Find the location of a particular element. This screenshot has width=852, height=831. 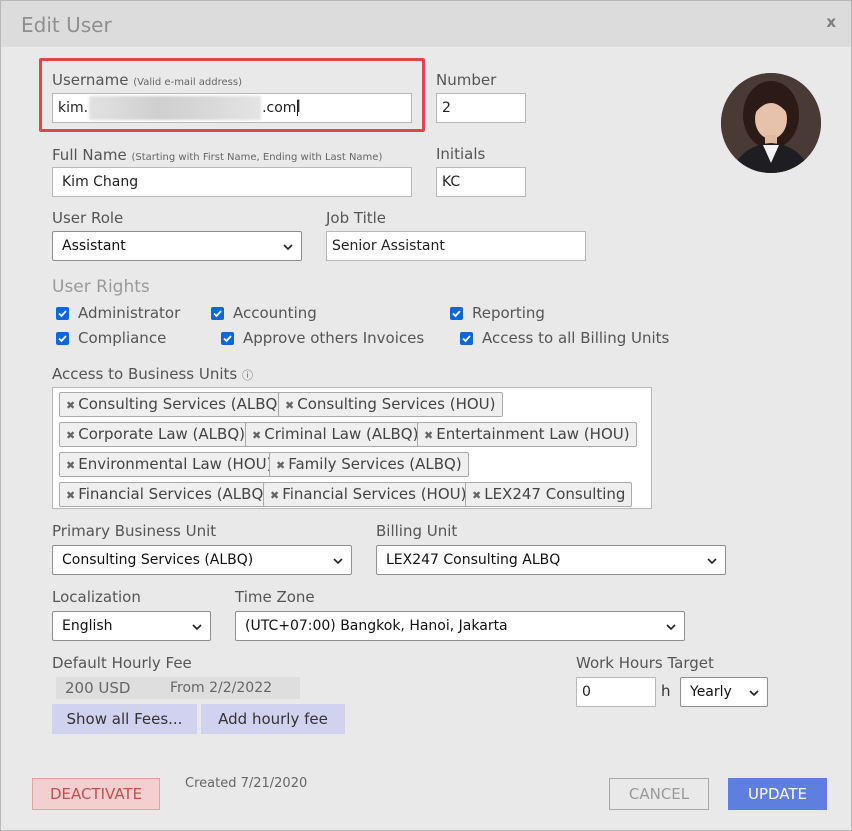

ibeam-cursor-icon: I is located at coordinates (299, 107).